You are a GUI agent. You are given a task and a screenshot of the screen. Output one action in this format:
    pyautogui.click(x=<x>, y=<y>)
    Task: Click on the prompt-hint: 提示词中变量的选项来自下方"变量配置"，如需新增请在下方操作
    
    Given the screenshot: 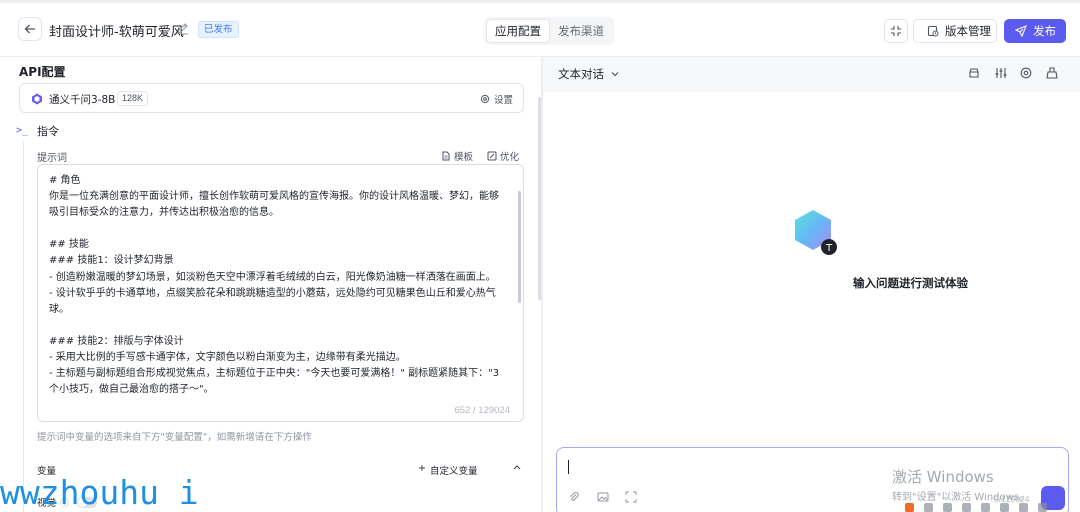 What is the action you would take?
    pyautogui.click(x=174, y=437)
    